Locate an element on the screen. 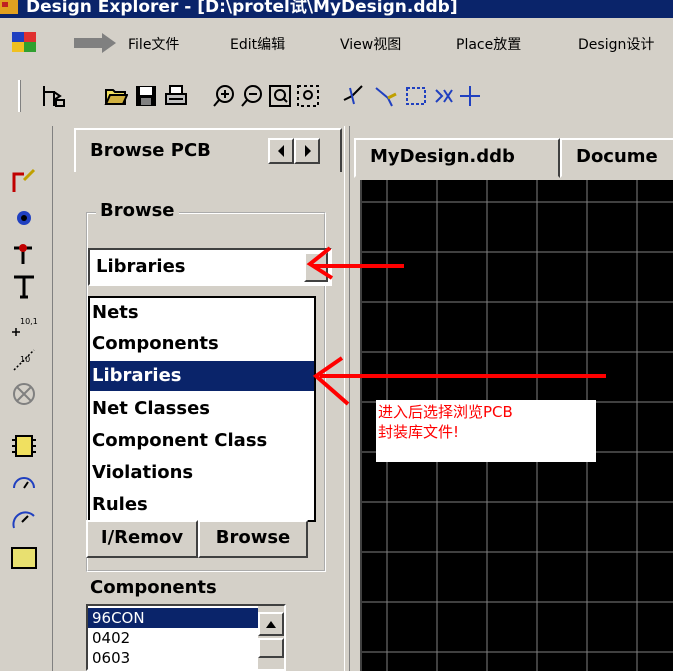 This screenshot has width=673, height=671. chevron-up-icon is located at coordinates (271, 624).